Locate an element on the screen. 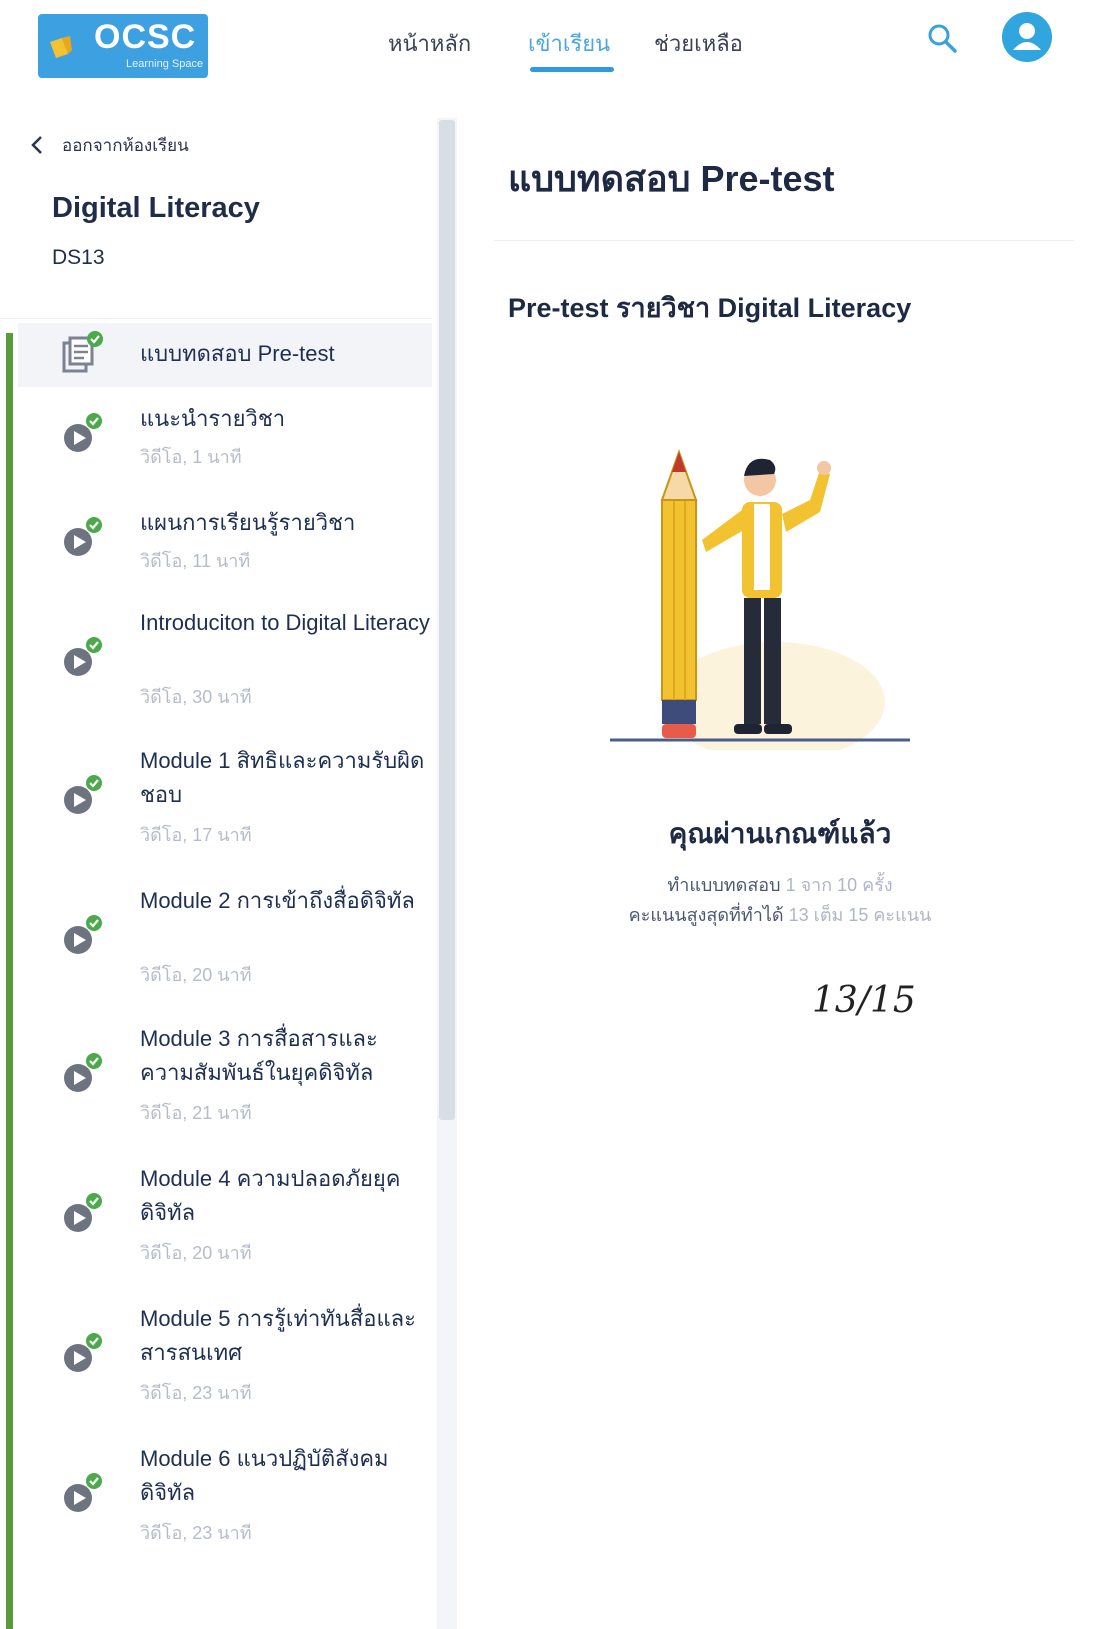 The image size is (1113, 1629). lesson-title: Module 5 การรู้เท่าทันสื่อและสารสนเทศ is located at coordinates (278, 1335).